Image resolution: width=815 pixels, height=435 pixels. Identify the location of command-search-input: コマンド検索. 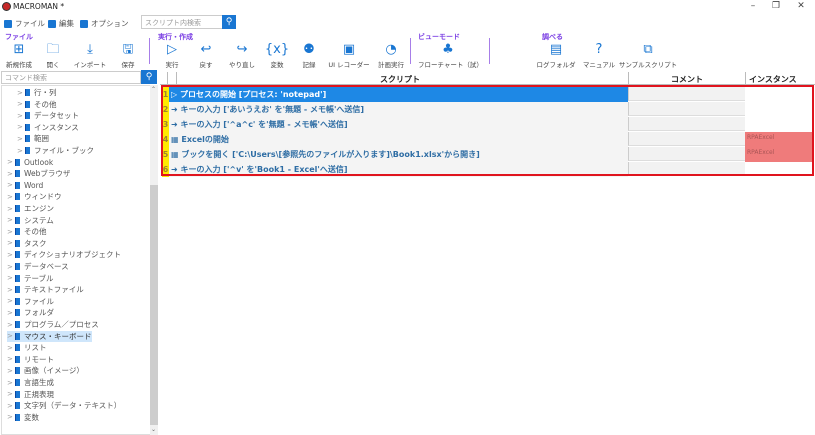
(71, 77).